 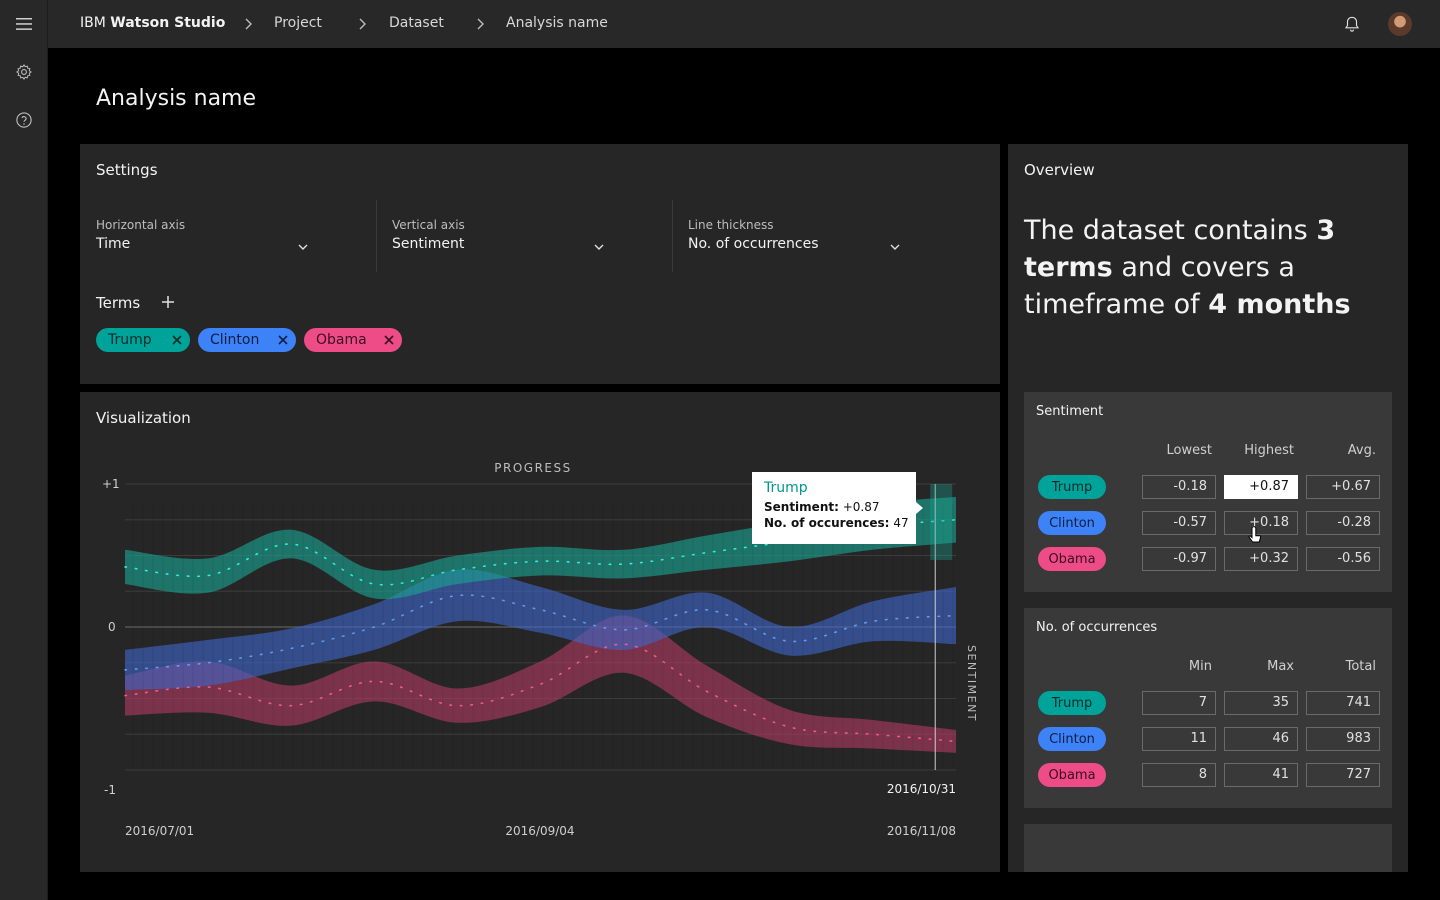 What do you see at coordinates (1343, 703) in the screenshot?
I see `occurrences-cell: 741` at bounding box center [1343, 703].